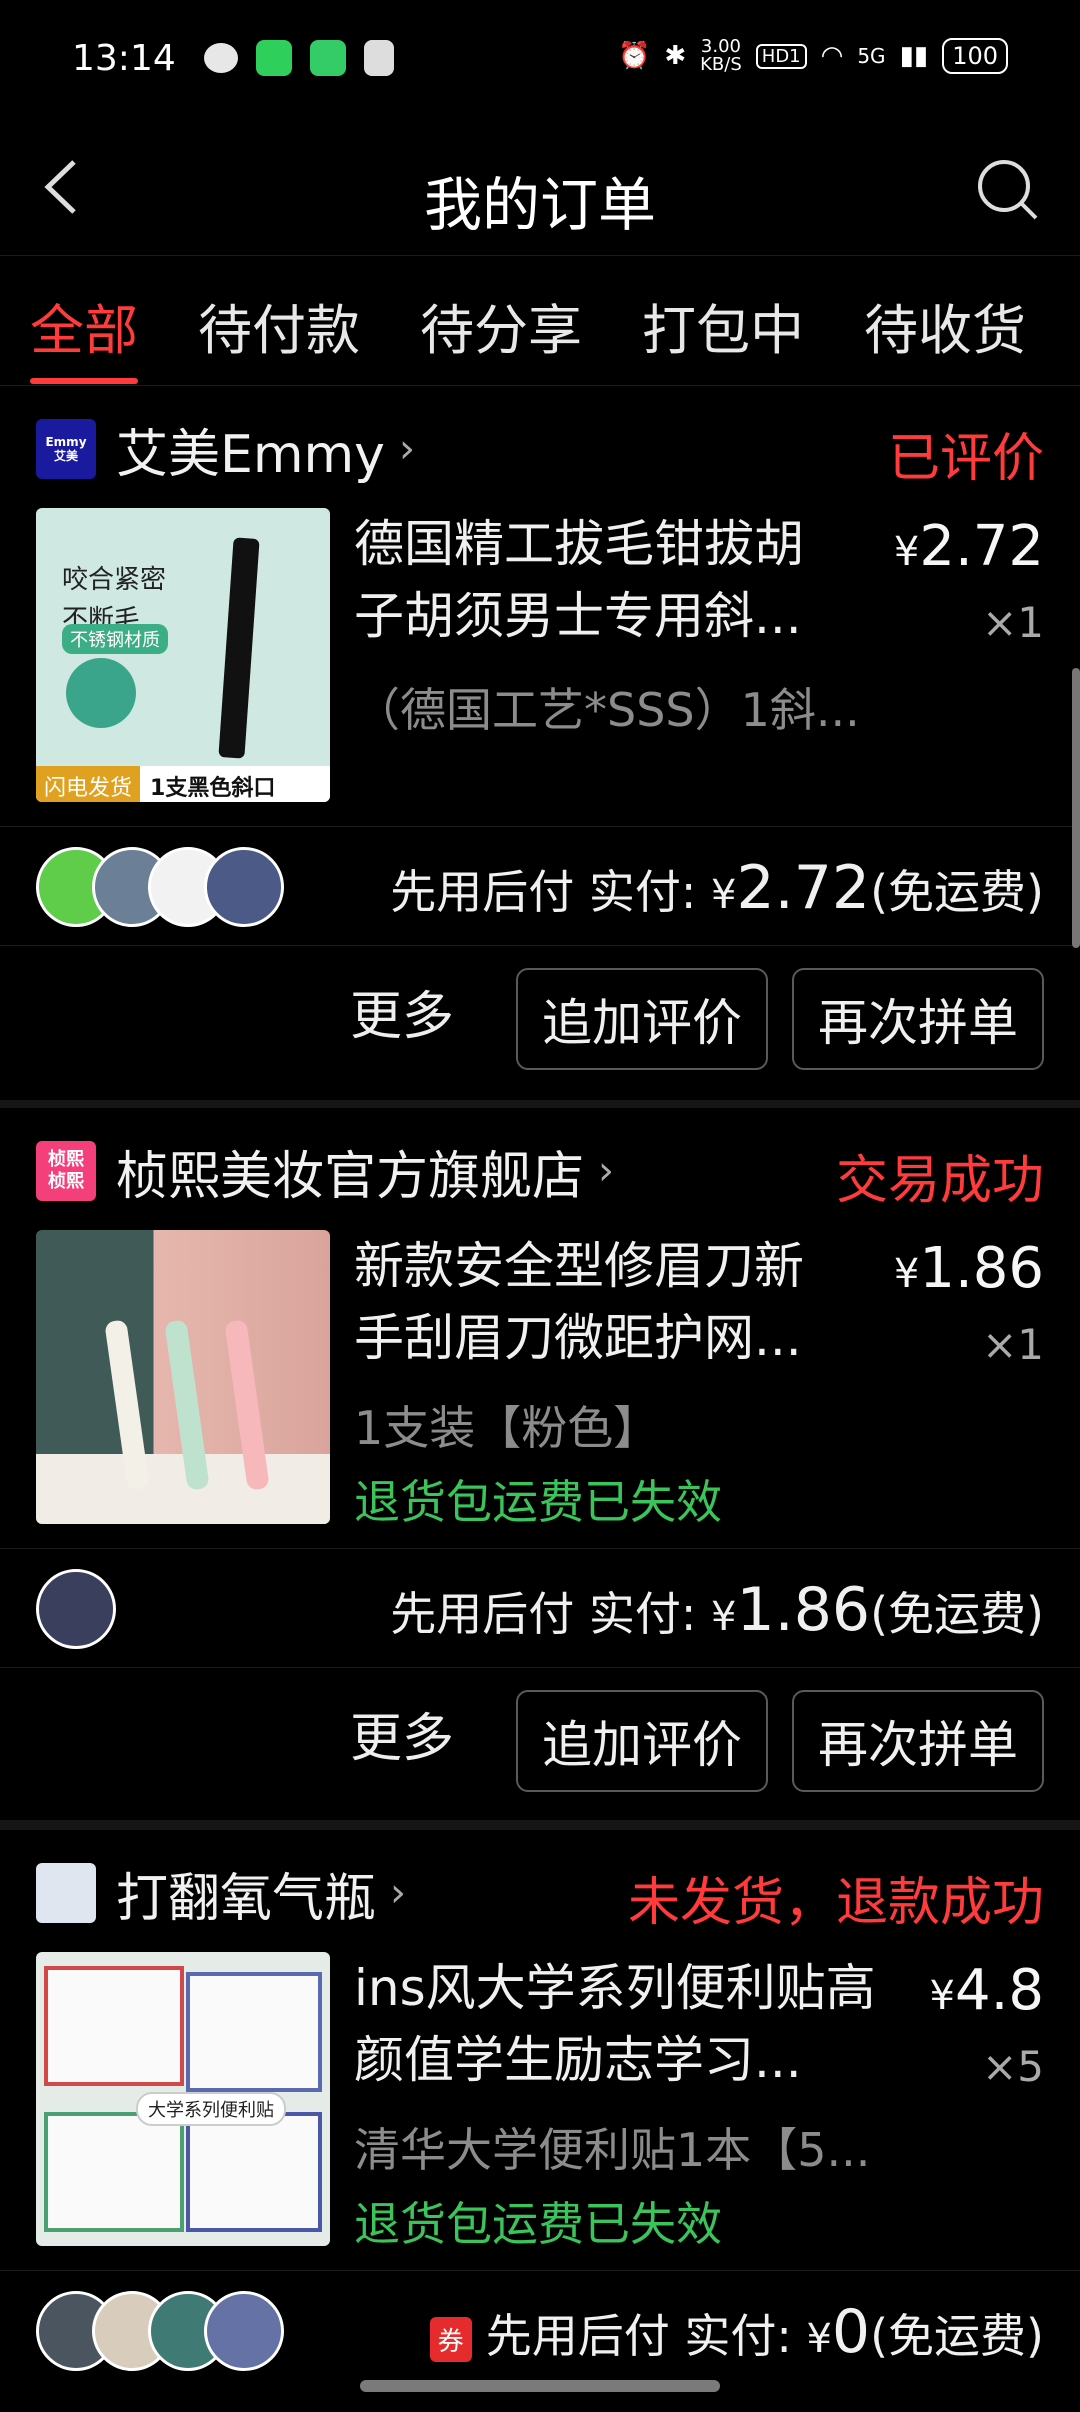 This screenshot has height=2412, width=1080. I want to click on order-status: 交易成功, so click(939, 1181).